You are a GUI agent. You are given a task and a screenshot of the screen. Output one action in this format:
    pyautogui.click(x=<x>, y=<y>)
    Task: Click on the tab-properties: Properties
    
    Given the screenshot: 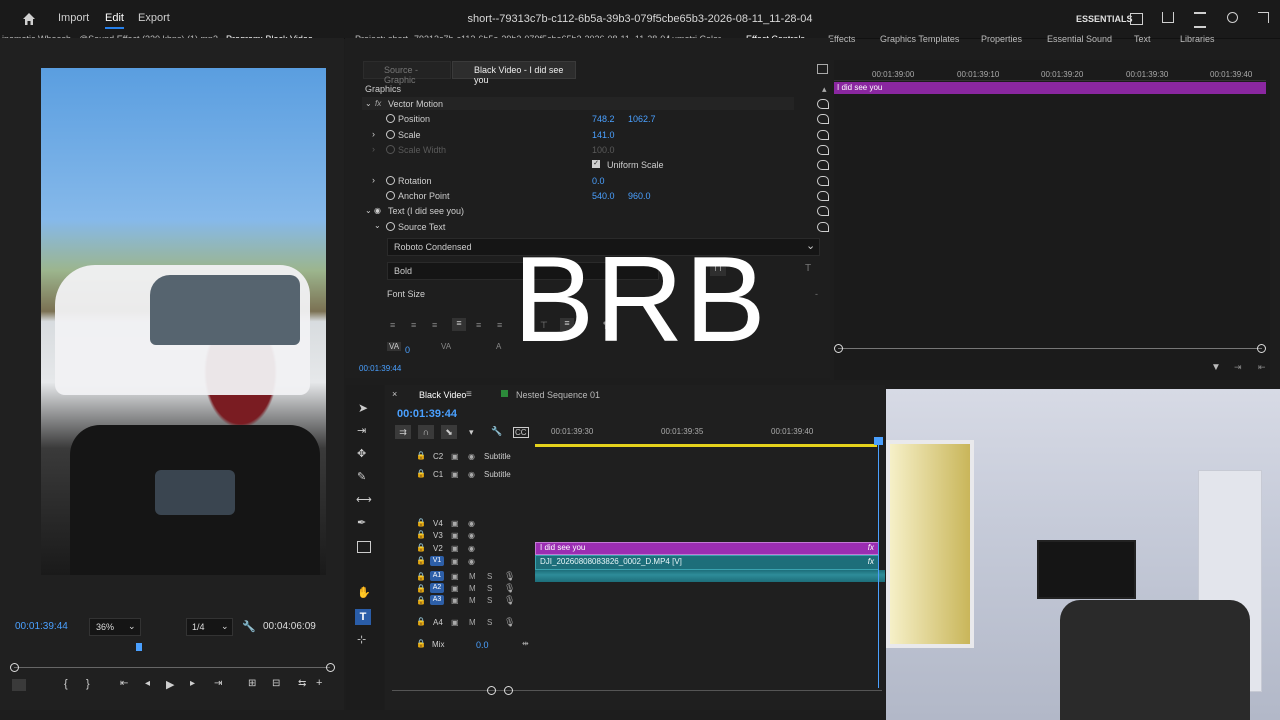 What is the action you would take?
    pyautogui.click(x=1001, y=44)
    